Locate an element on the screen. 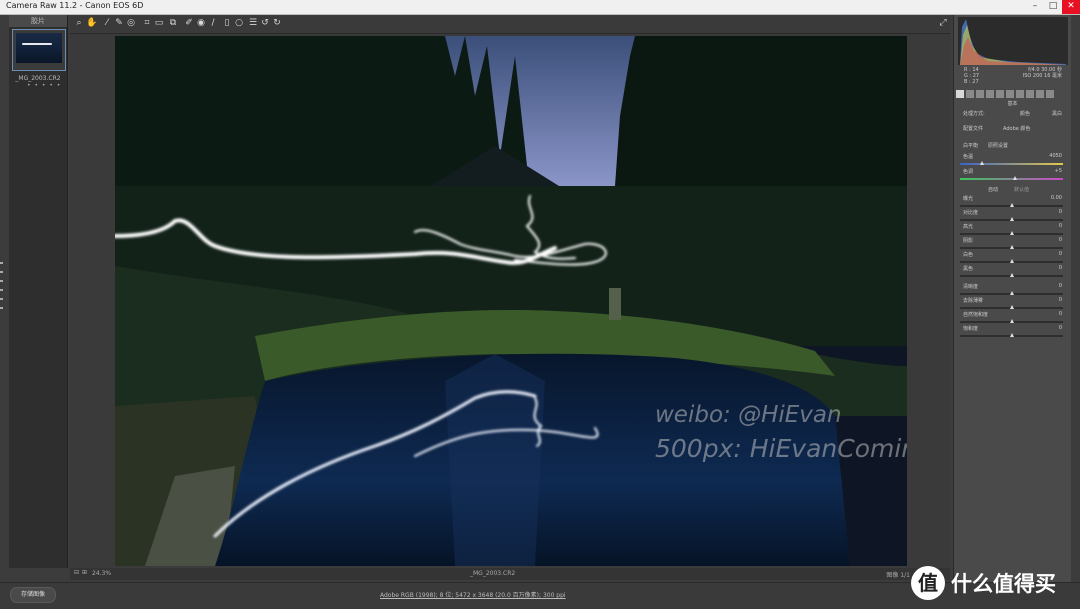 This screenshot has width=1080, height=609. watermark-500px: 500px: HiEvanComing is located at coordinates (781, 448).